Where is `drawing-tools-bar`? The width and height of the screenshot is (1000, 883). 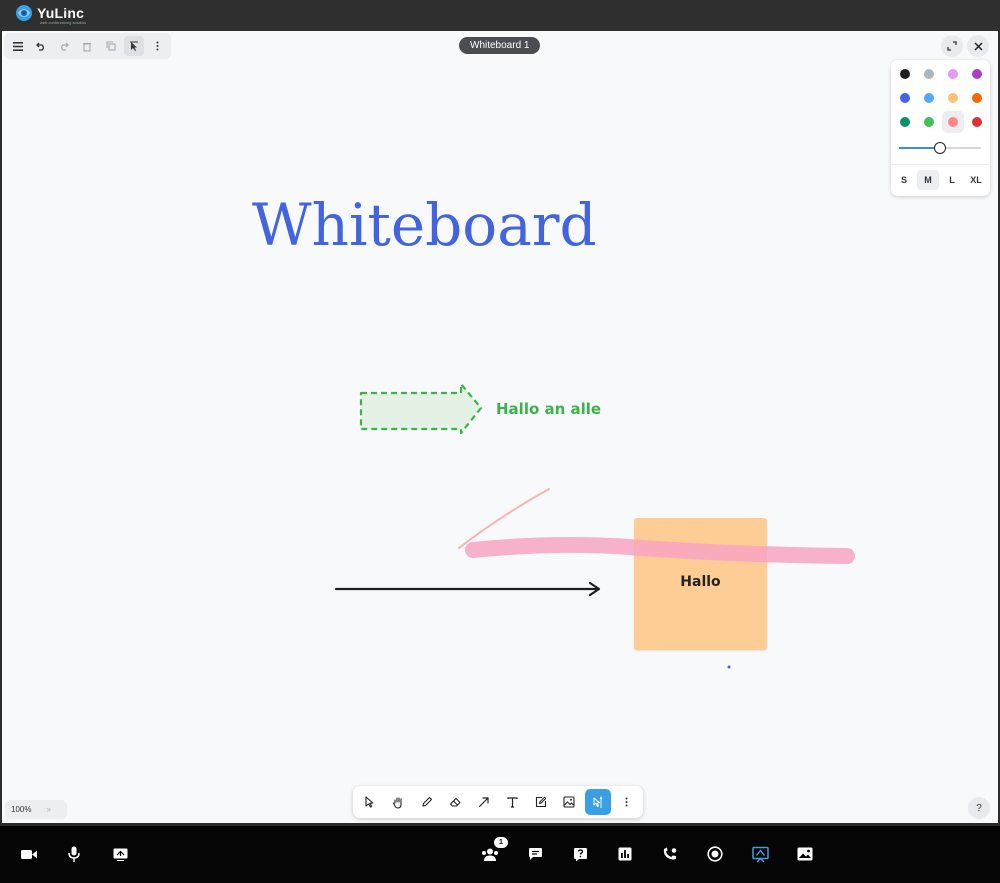
drawing-tools-bar is located at coordinates (498, 802).